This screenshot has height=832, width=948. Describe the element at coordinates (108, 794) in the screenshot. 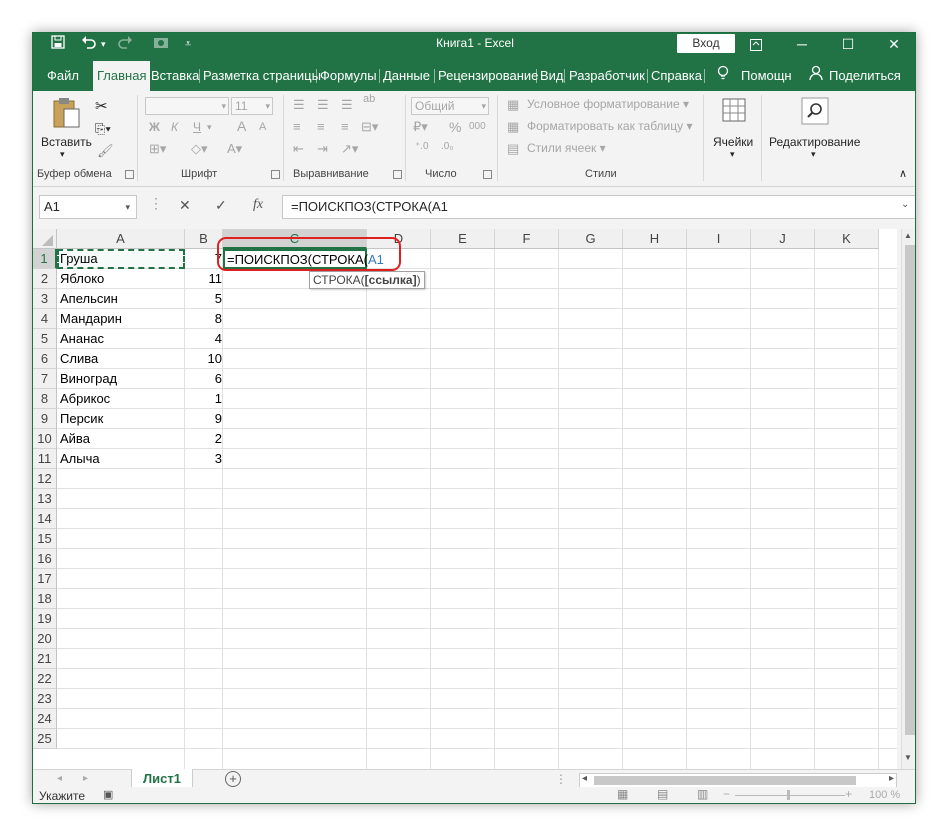

I see `macro-record-icon: ▣` at that location.